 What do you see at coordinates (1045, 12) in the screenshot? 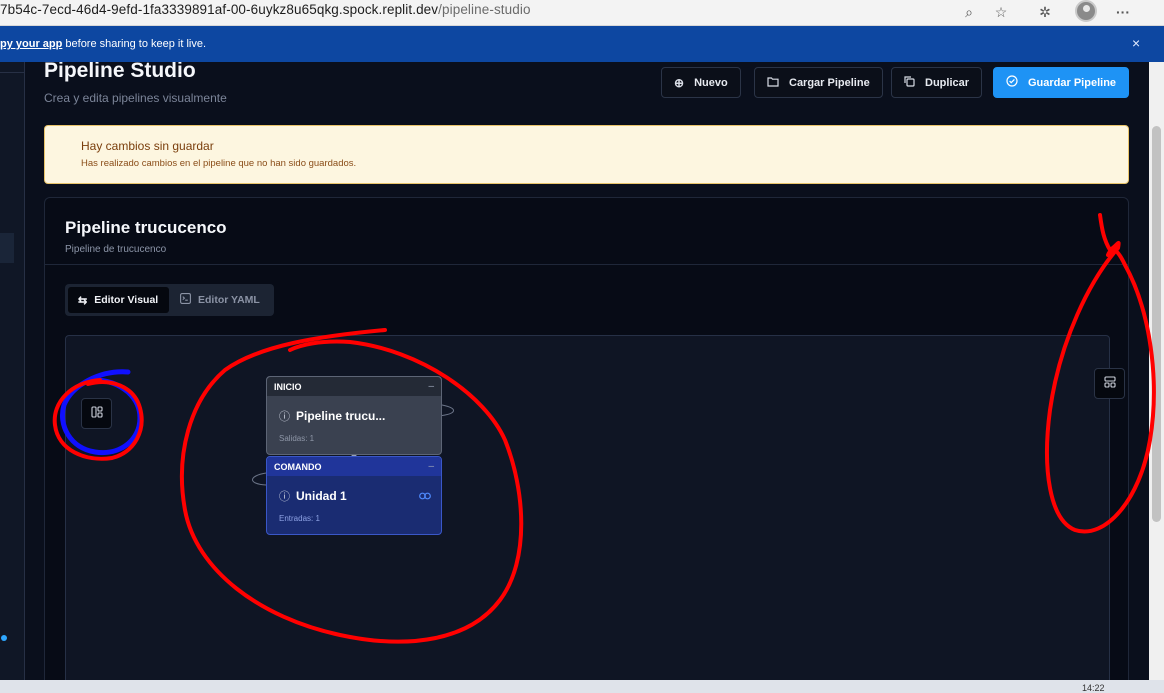
I see `extensions-icon: ✲` at bounding box center [1045, 12].